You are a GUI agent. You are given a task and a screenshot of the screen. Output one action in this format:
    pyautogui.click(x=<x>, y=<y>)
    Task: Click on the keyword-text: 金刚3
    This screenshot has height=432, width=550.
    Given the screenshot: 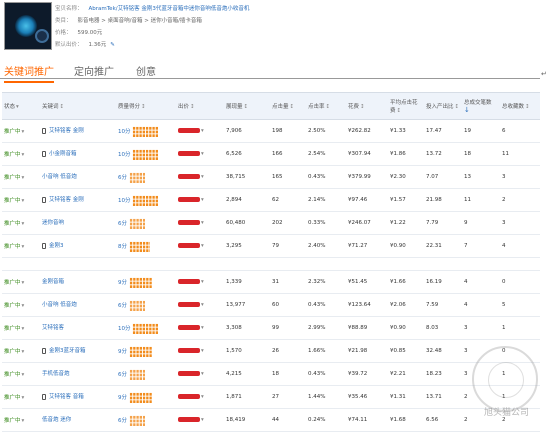 What is the action you would take?
    pyautogui.click(x=56, y=246)
    